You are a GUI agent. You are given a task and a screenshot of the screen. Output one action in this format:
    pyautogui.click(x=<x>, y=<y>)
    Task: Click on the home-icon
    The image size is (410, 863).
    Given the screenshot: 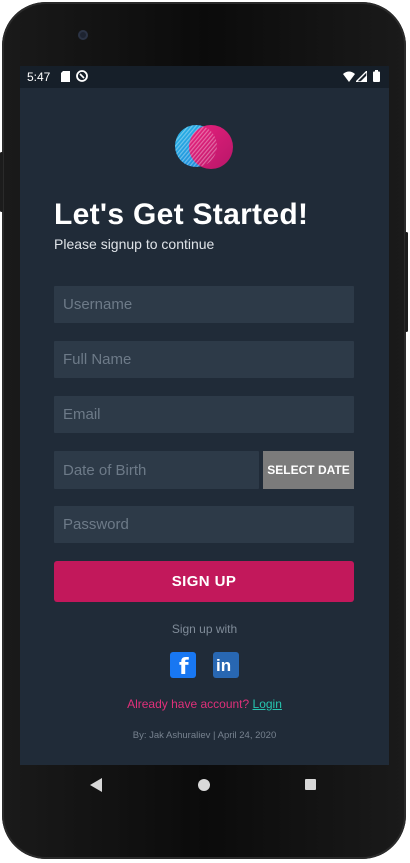 What is the action you would take?
    pyautogui.click(x=204, y=785)
    